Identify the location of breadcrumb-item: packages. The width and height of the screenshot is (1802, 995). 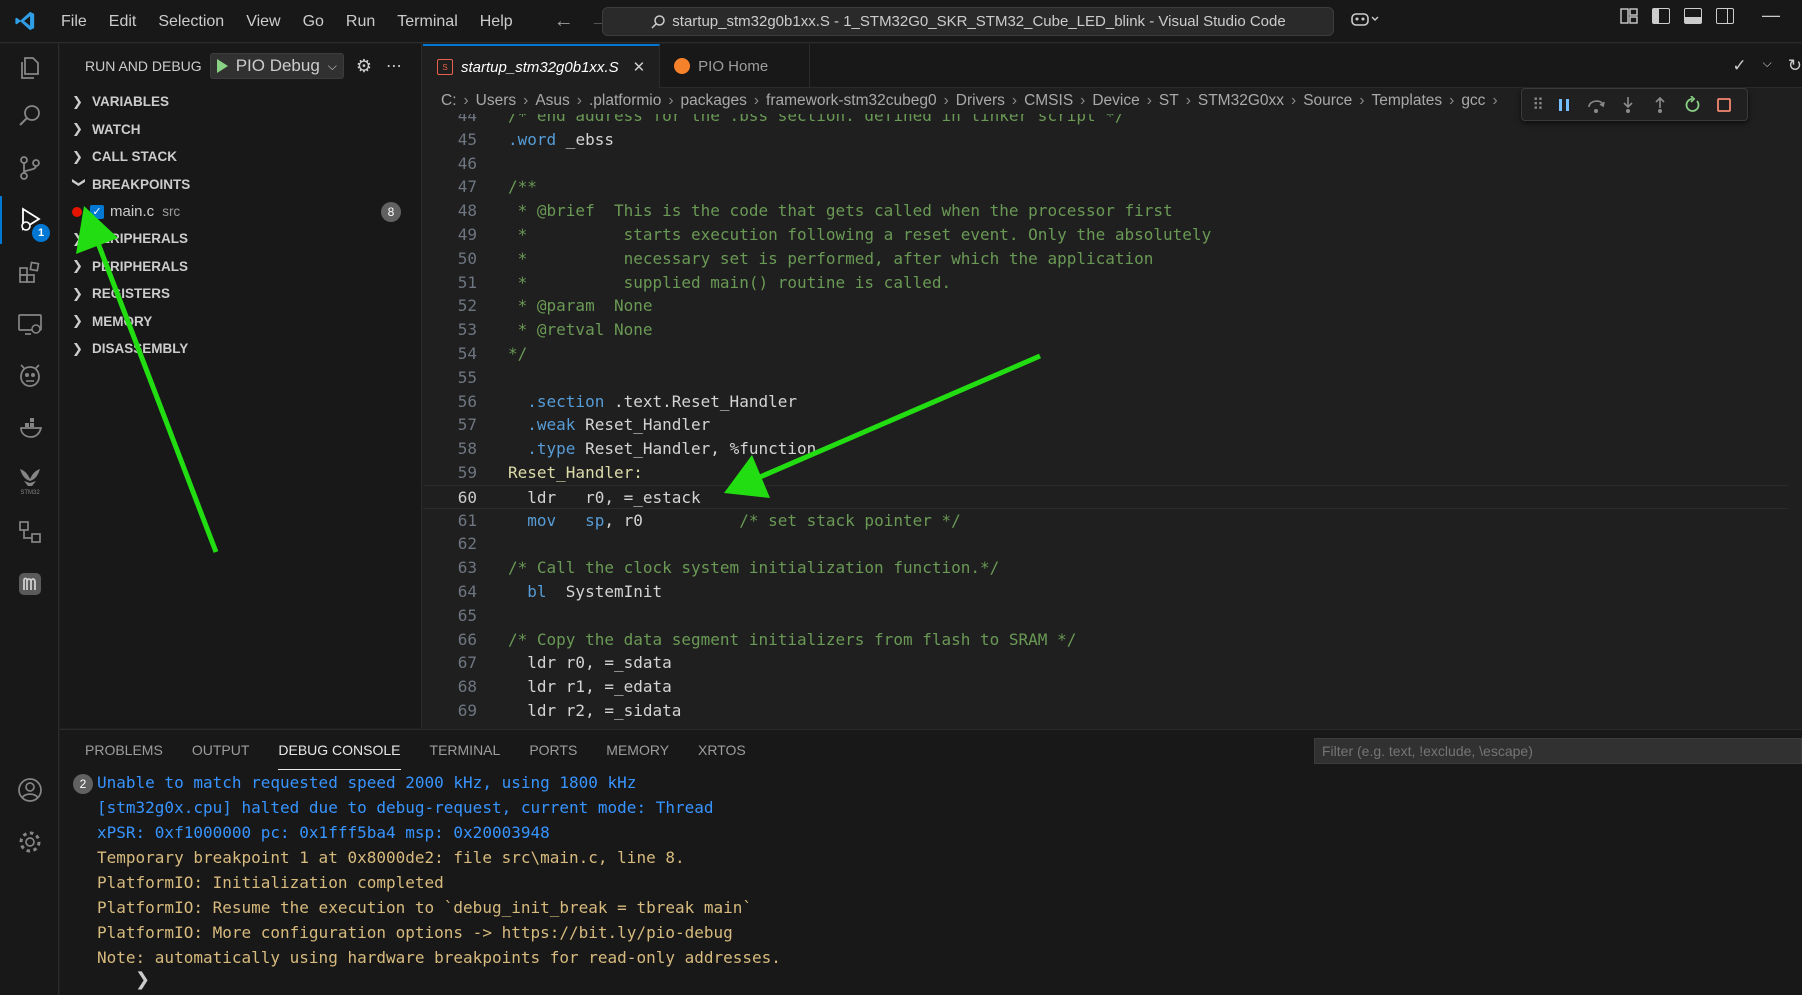
(714, 101).